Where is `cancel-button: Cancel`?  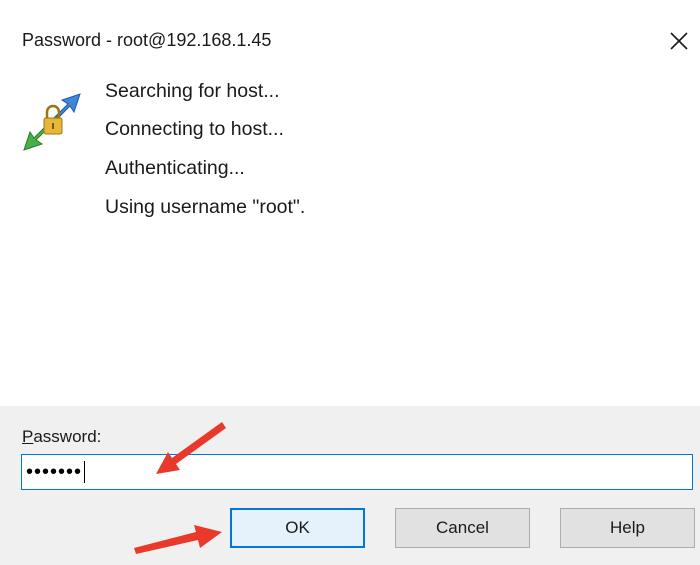 cancel-button: Cancel is located at coordinates (462, 528).